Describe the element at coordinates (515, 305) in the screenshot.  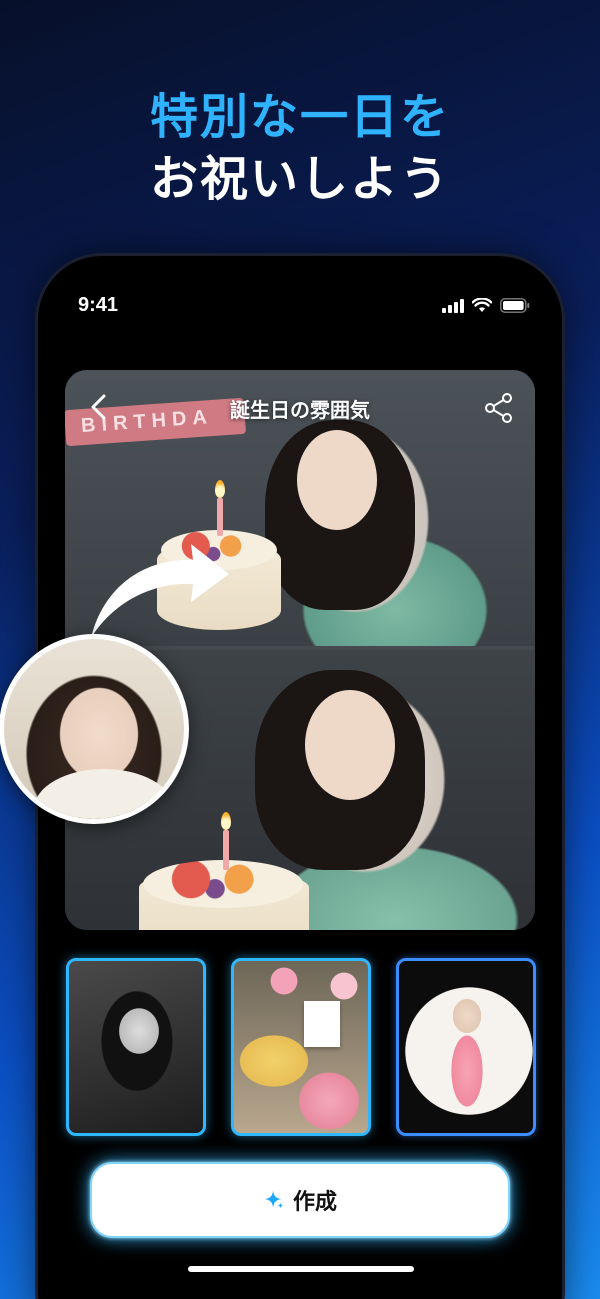
I see `battery-icon` at that location.